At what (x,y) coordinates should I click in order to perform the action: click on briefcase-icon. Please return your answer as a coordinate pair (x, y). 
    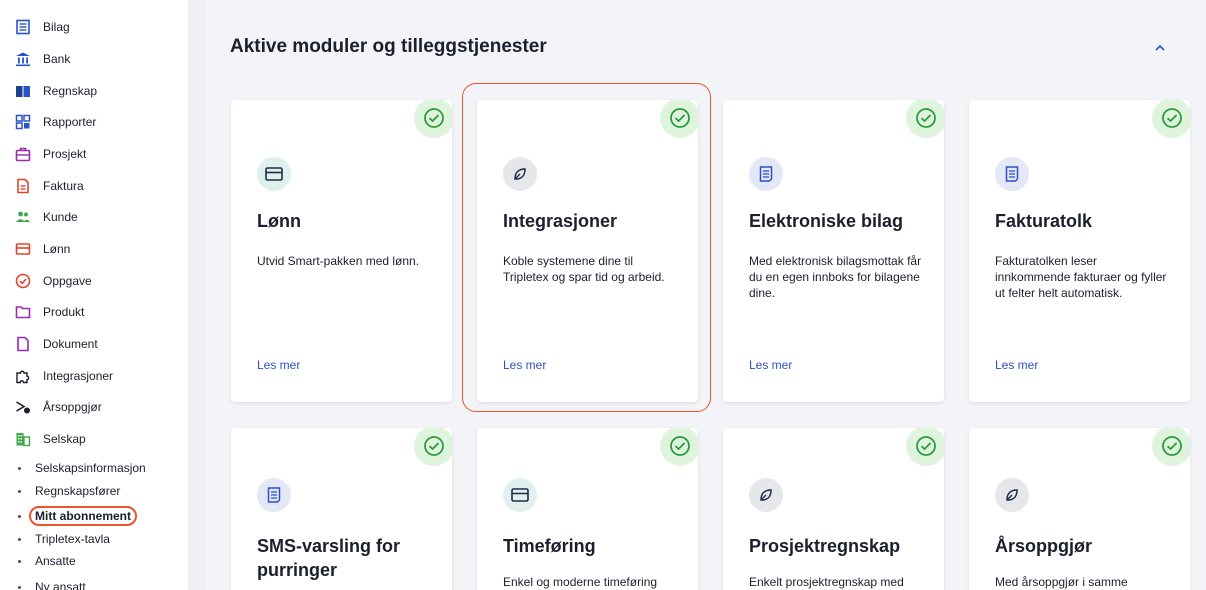
    Looking at the image, I should click on (23, 154).